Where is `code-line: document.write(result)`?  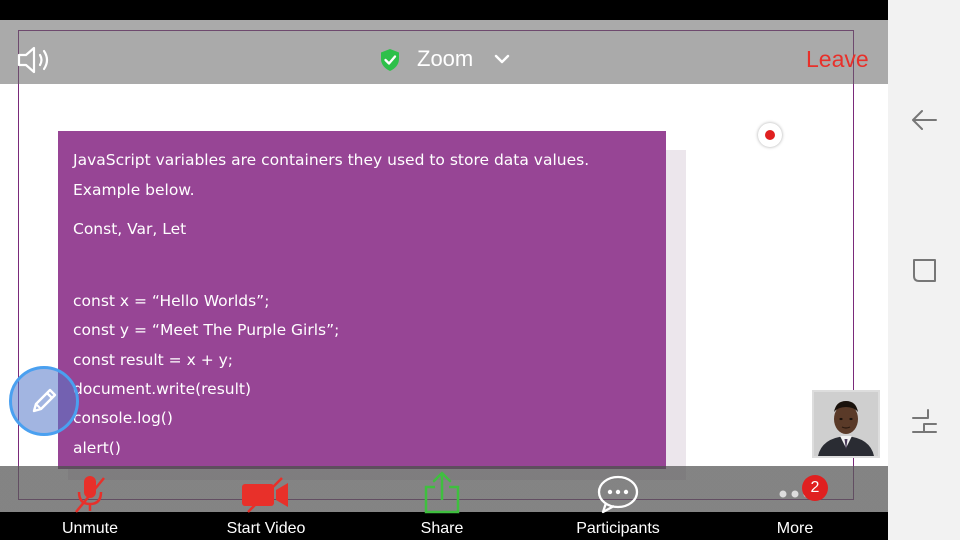 code-line: document.write(result) is located at coordinates (162, 389).